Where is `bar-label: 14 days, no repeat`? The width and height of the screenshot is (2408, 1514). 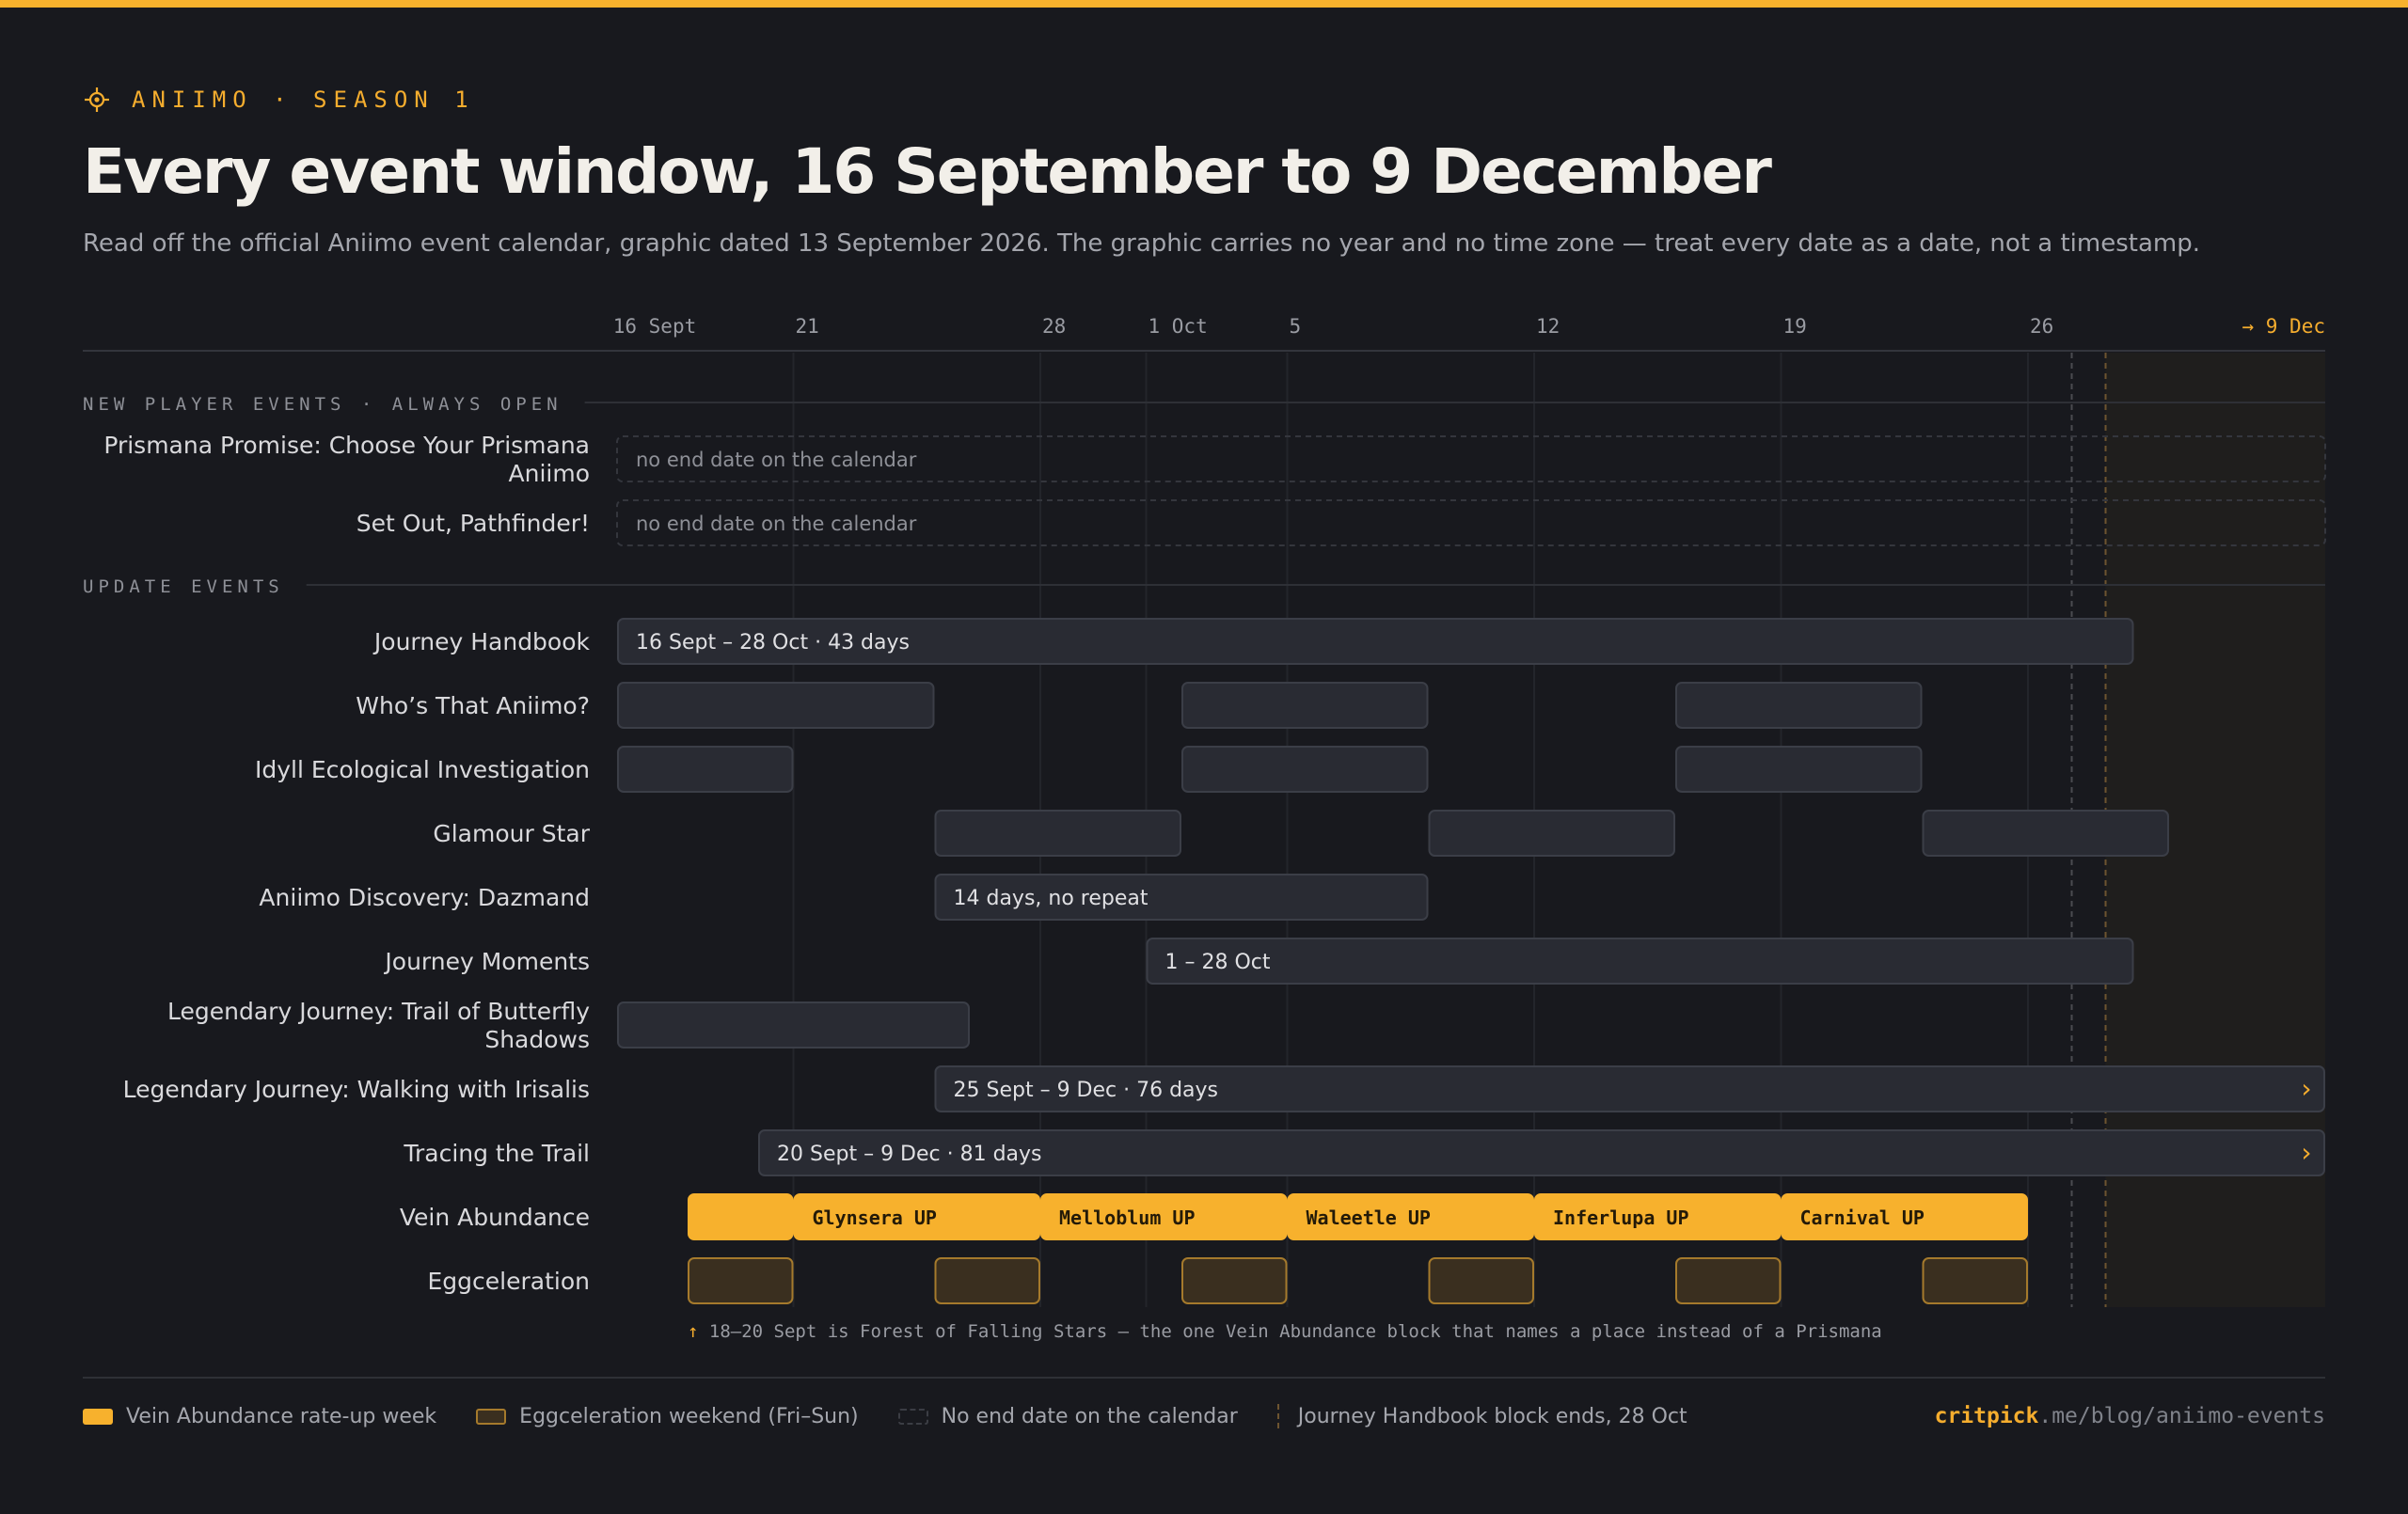 bar-label: 14 days, no repeat is located at coordinates (1051, 898).